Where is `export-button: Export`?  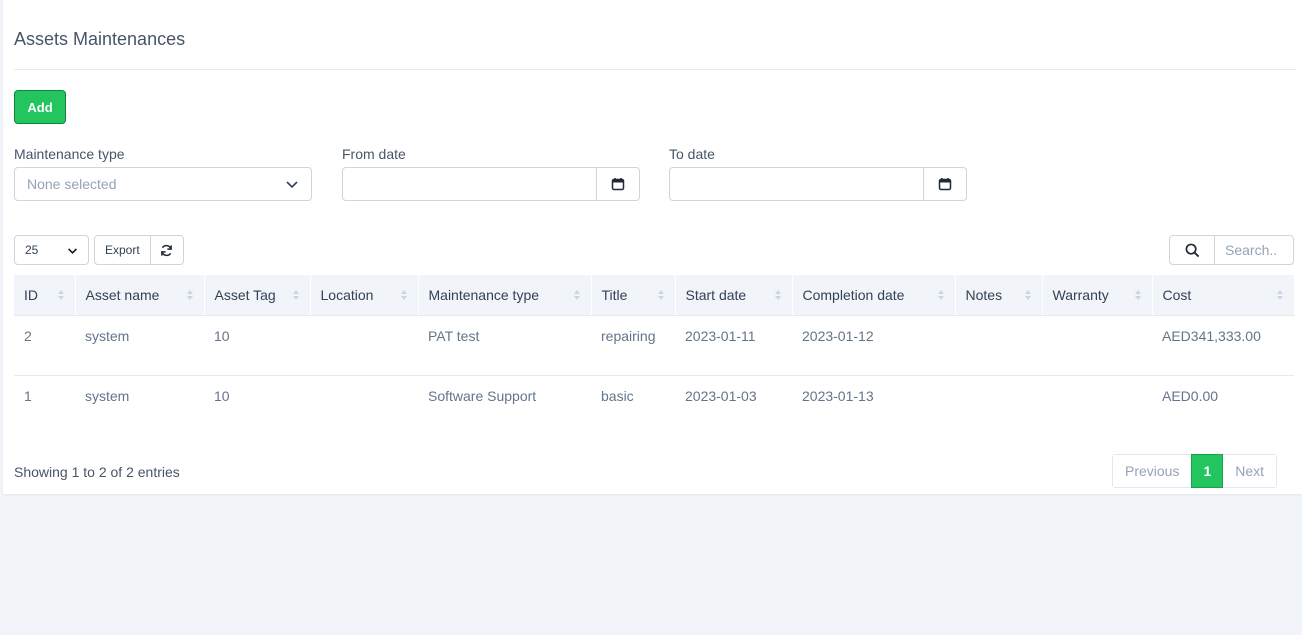 export-button: Export is located at coordinates (123, 250).